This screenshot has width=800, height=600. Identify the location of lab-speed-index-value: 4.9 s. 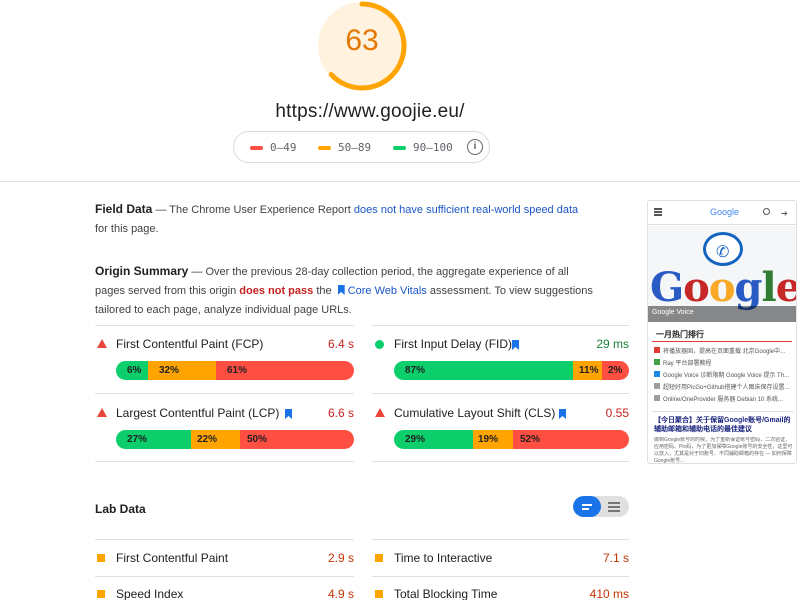
(340, 593).